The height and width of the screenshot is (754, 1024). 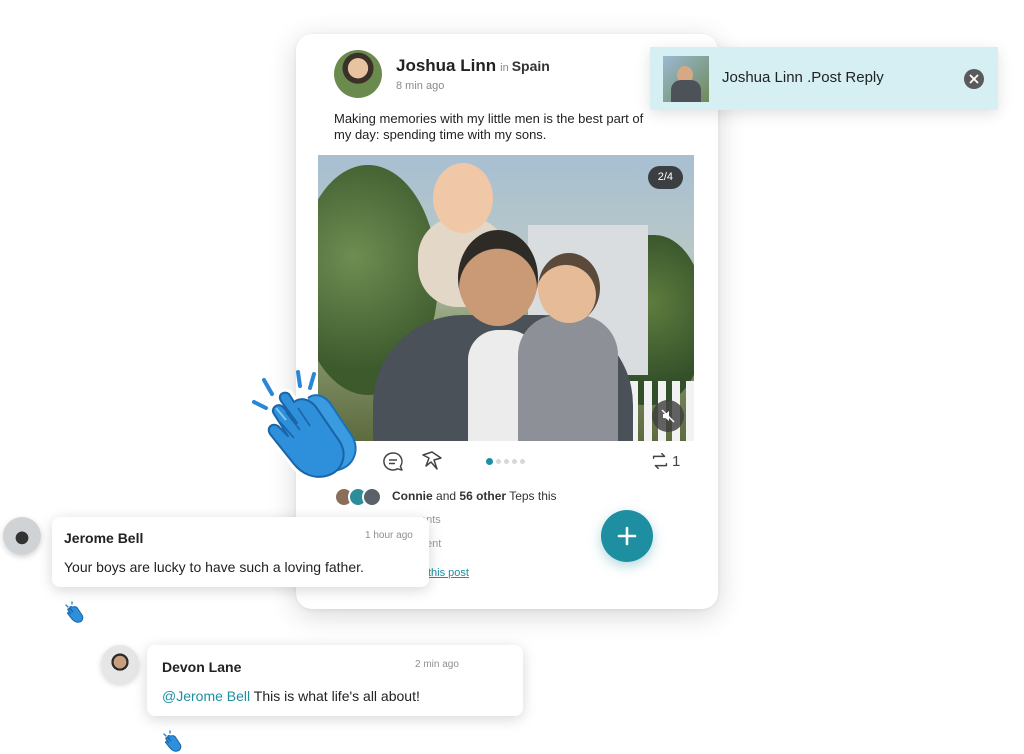 What do you see at coordinates (676, 461) in the screenshot?
I see `repost-count: 1` at bounding box center [676, 461].